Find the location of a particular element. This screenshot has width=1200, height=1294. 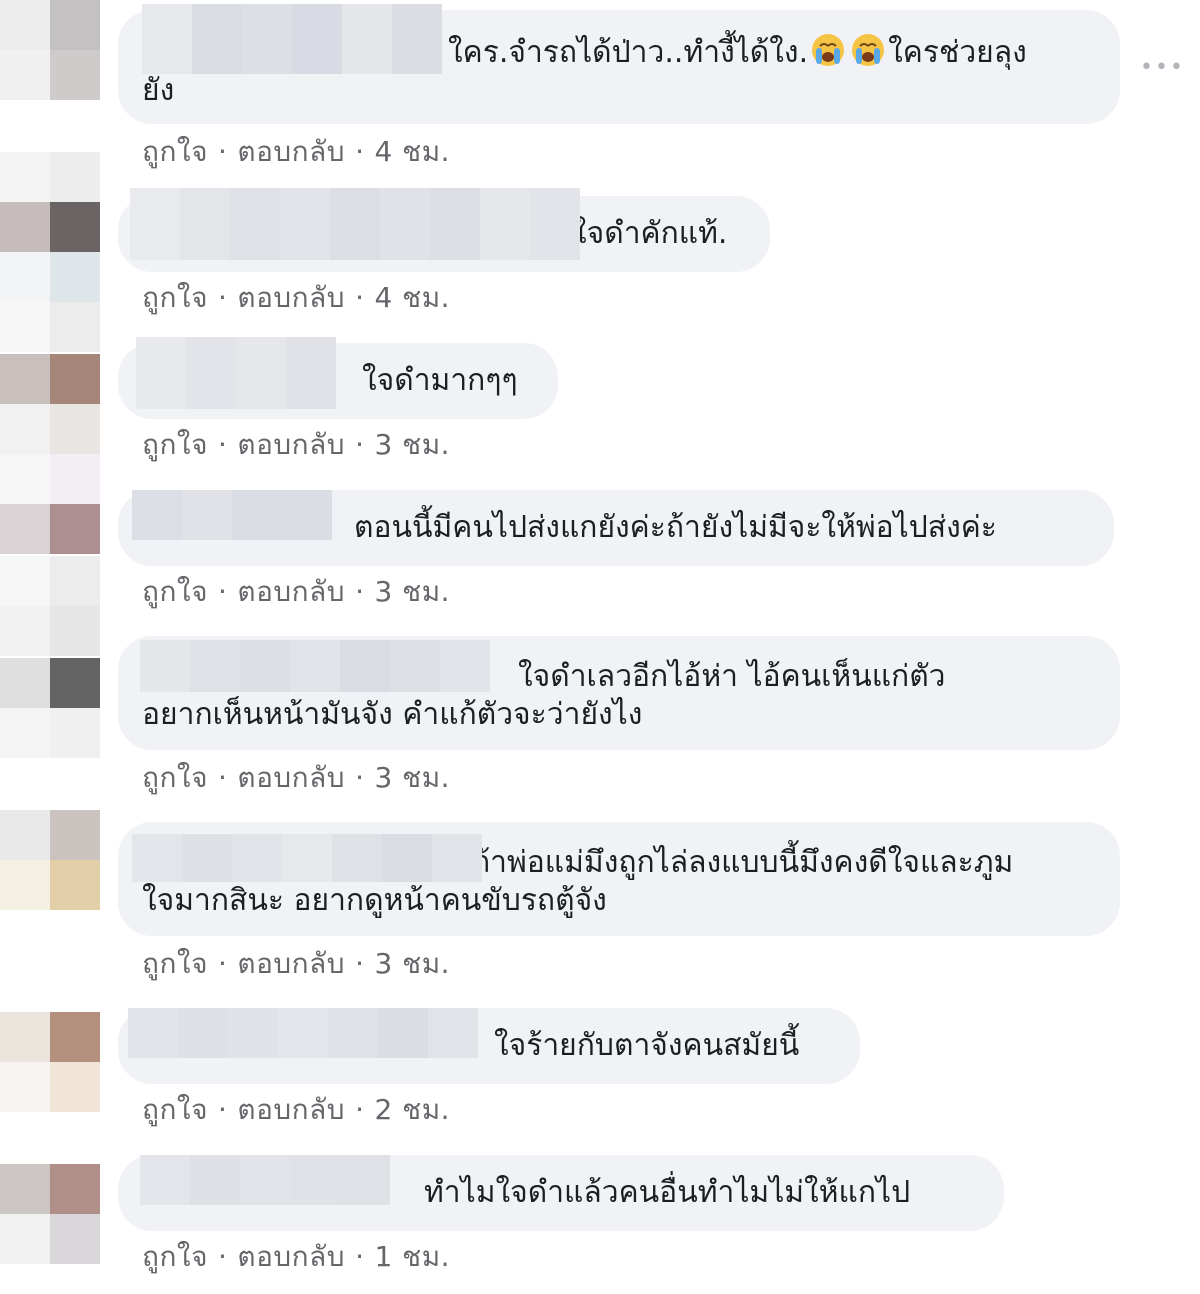

comment: ใจดำมากๆๆ ถูกใจ · ตอบกลับ · 3 ชม. is located at coordinates (338, 399).